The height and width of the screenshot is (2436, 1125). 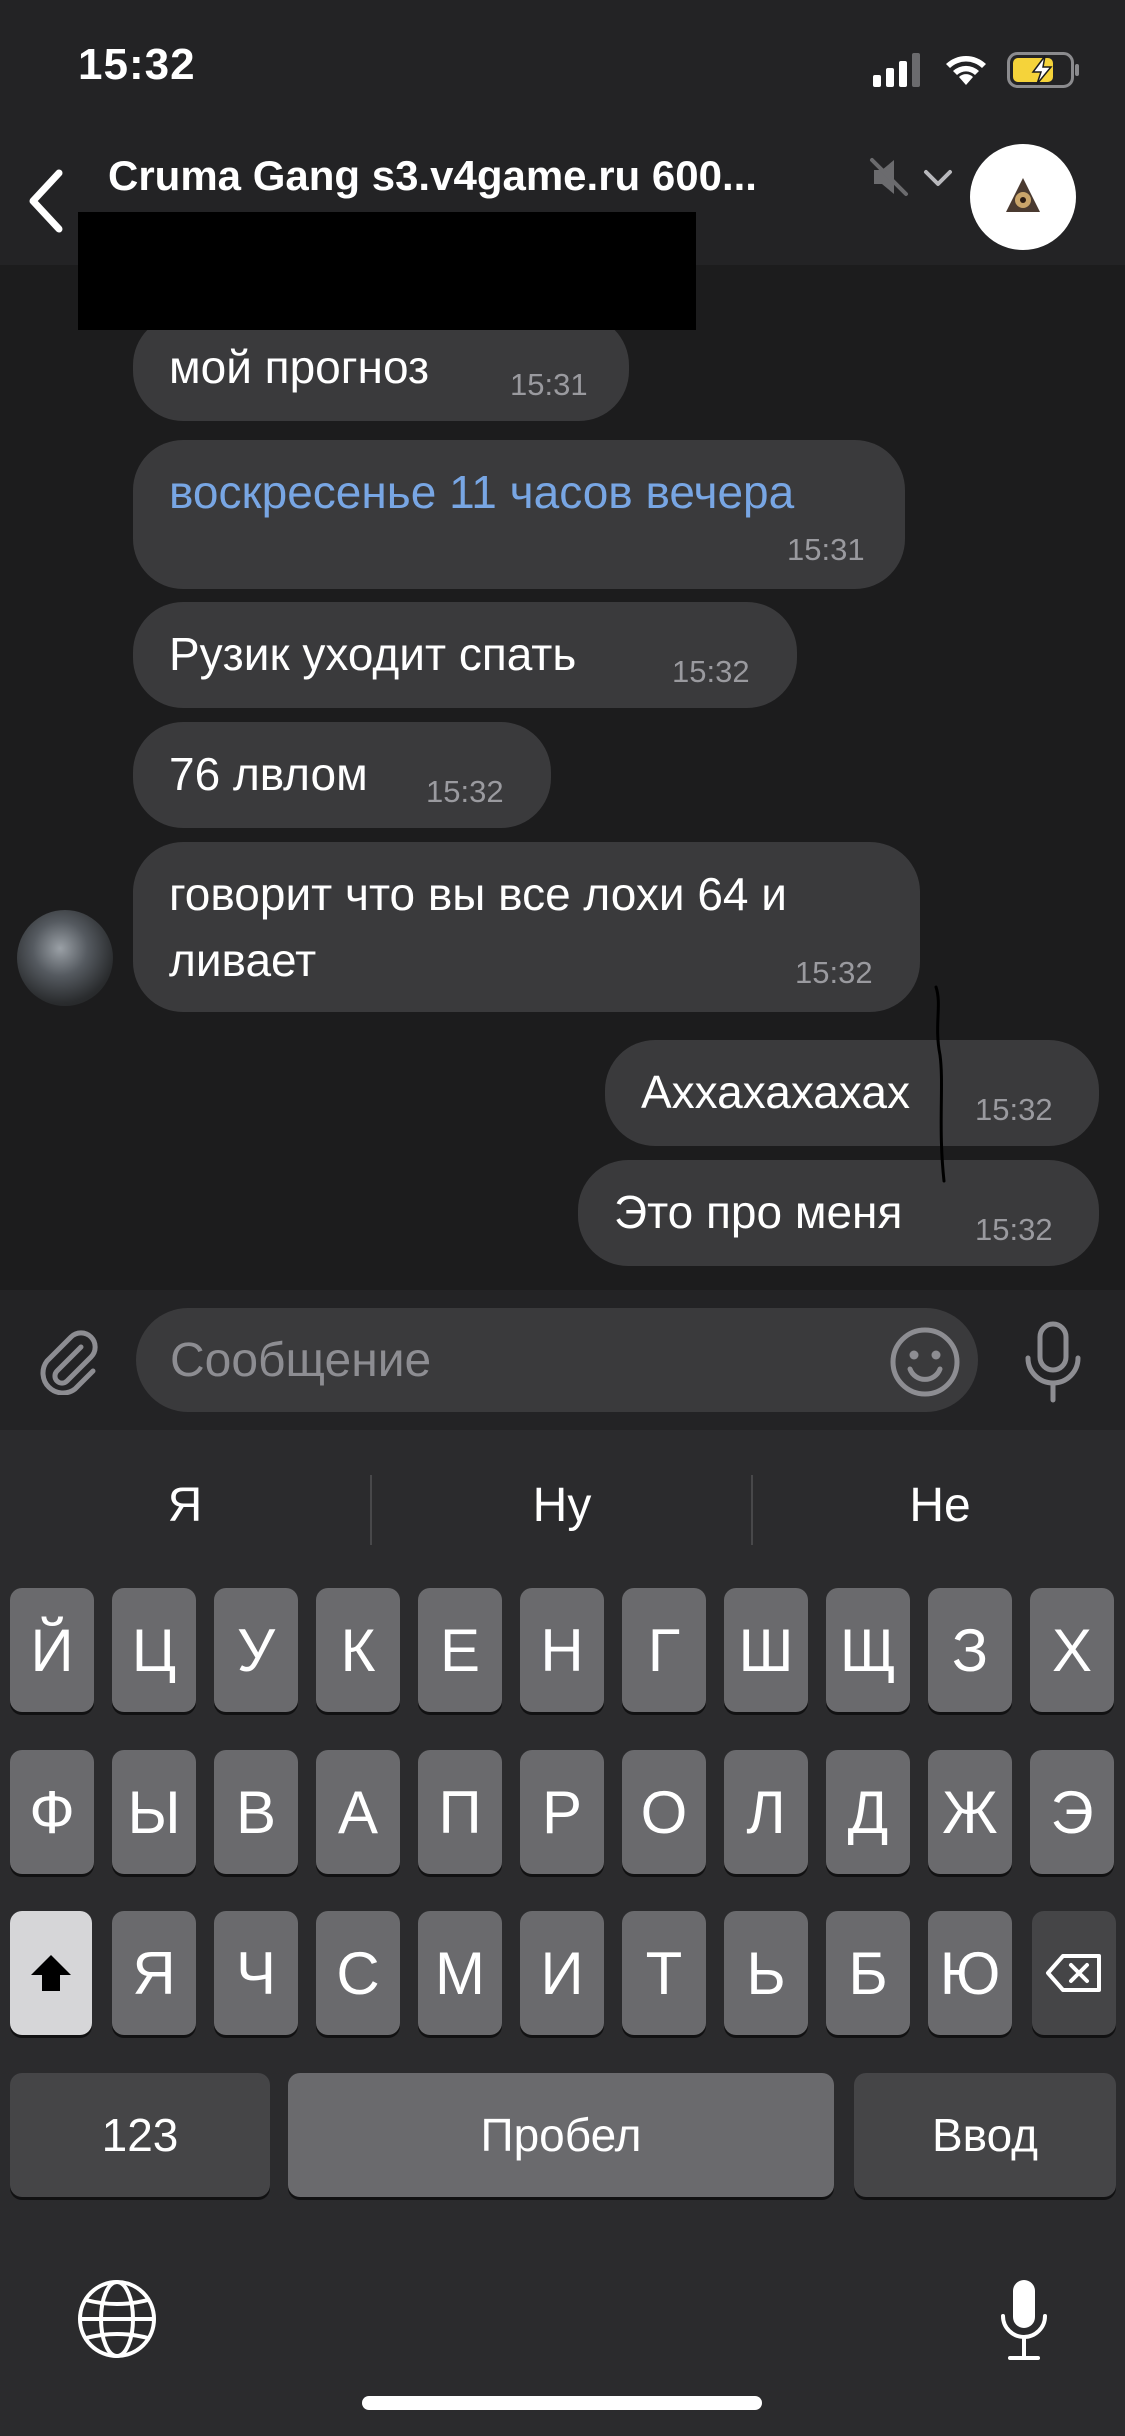 What do you see at coordinates (562, 1973) in the screenshot?
I see `key: И` at bounding box center [562, 1973].